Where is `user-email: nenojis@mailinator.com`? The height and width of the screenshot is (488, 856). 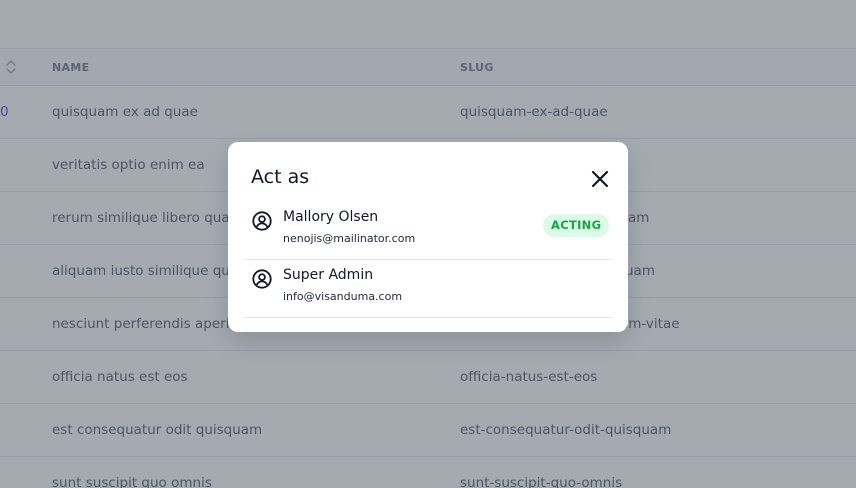
user-email: nenojis@mailinator.com is located at coordinates (349, 238).